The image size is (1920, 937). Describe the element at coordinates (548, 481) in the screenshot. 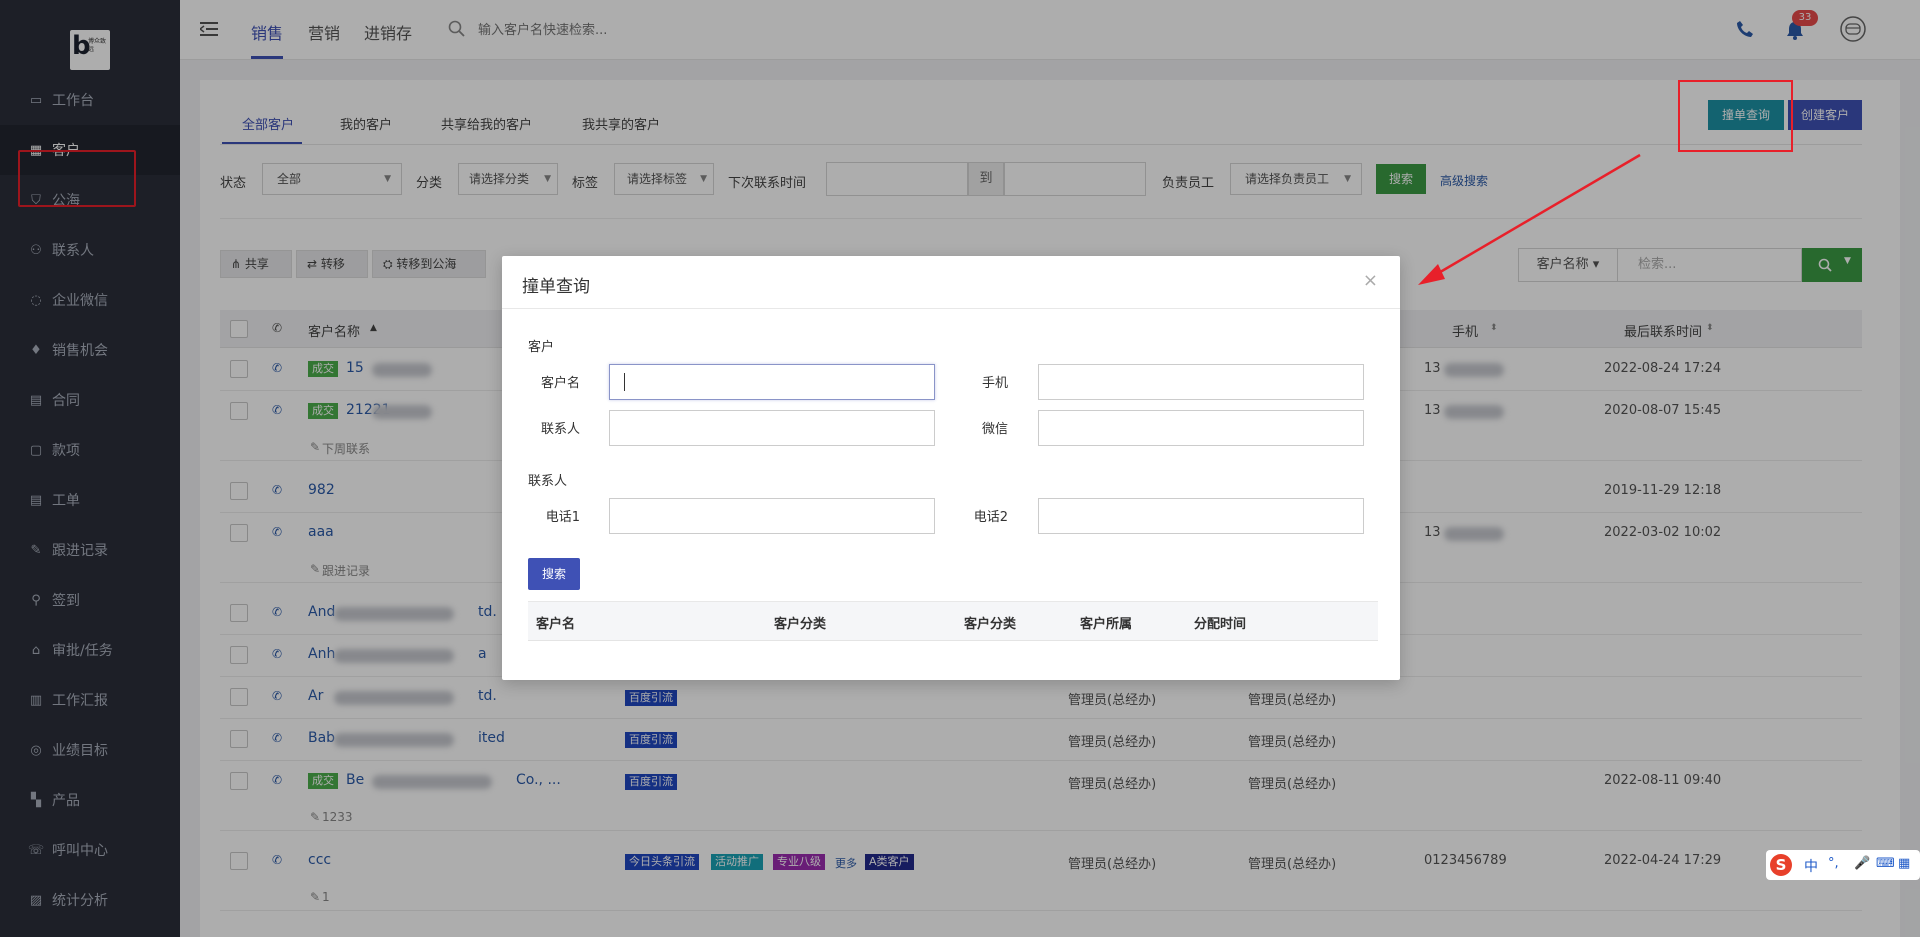

I see `section-contact: 联系人` at that location.